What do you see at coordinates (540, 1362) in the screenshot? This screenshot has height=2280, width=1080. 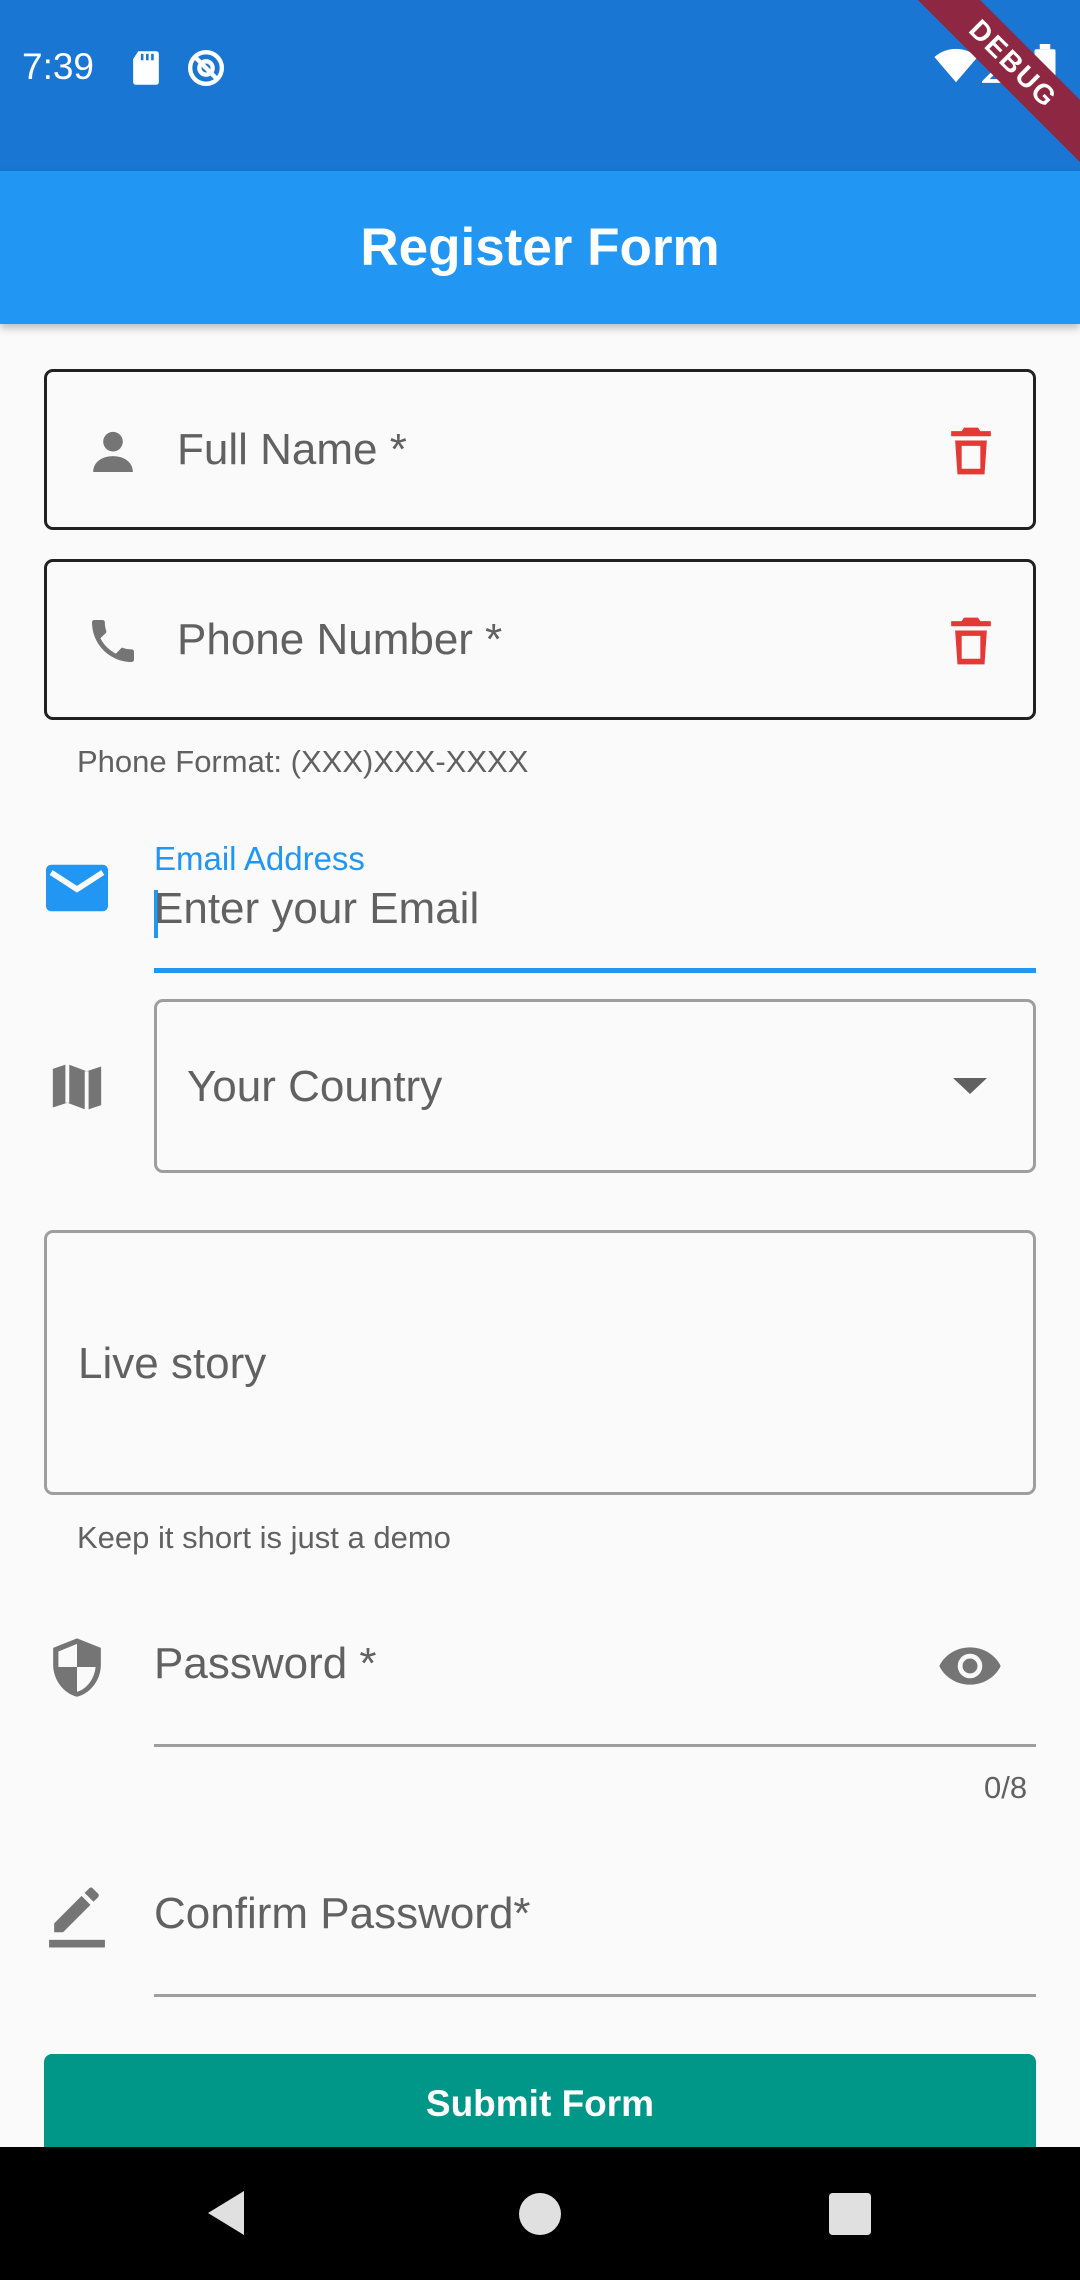 I see `live-story-field: Live story` at bounding box center [540, 1362].